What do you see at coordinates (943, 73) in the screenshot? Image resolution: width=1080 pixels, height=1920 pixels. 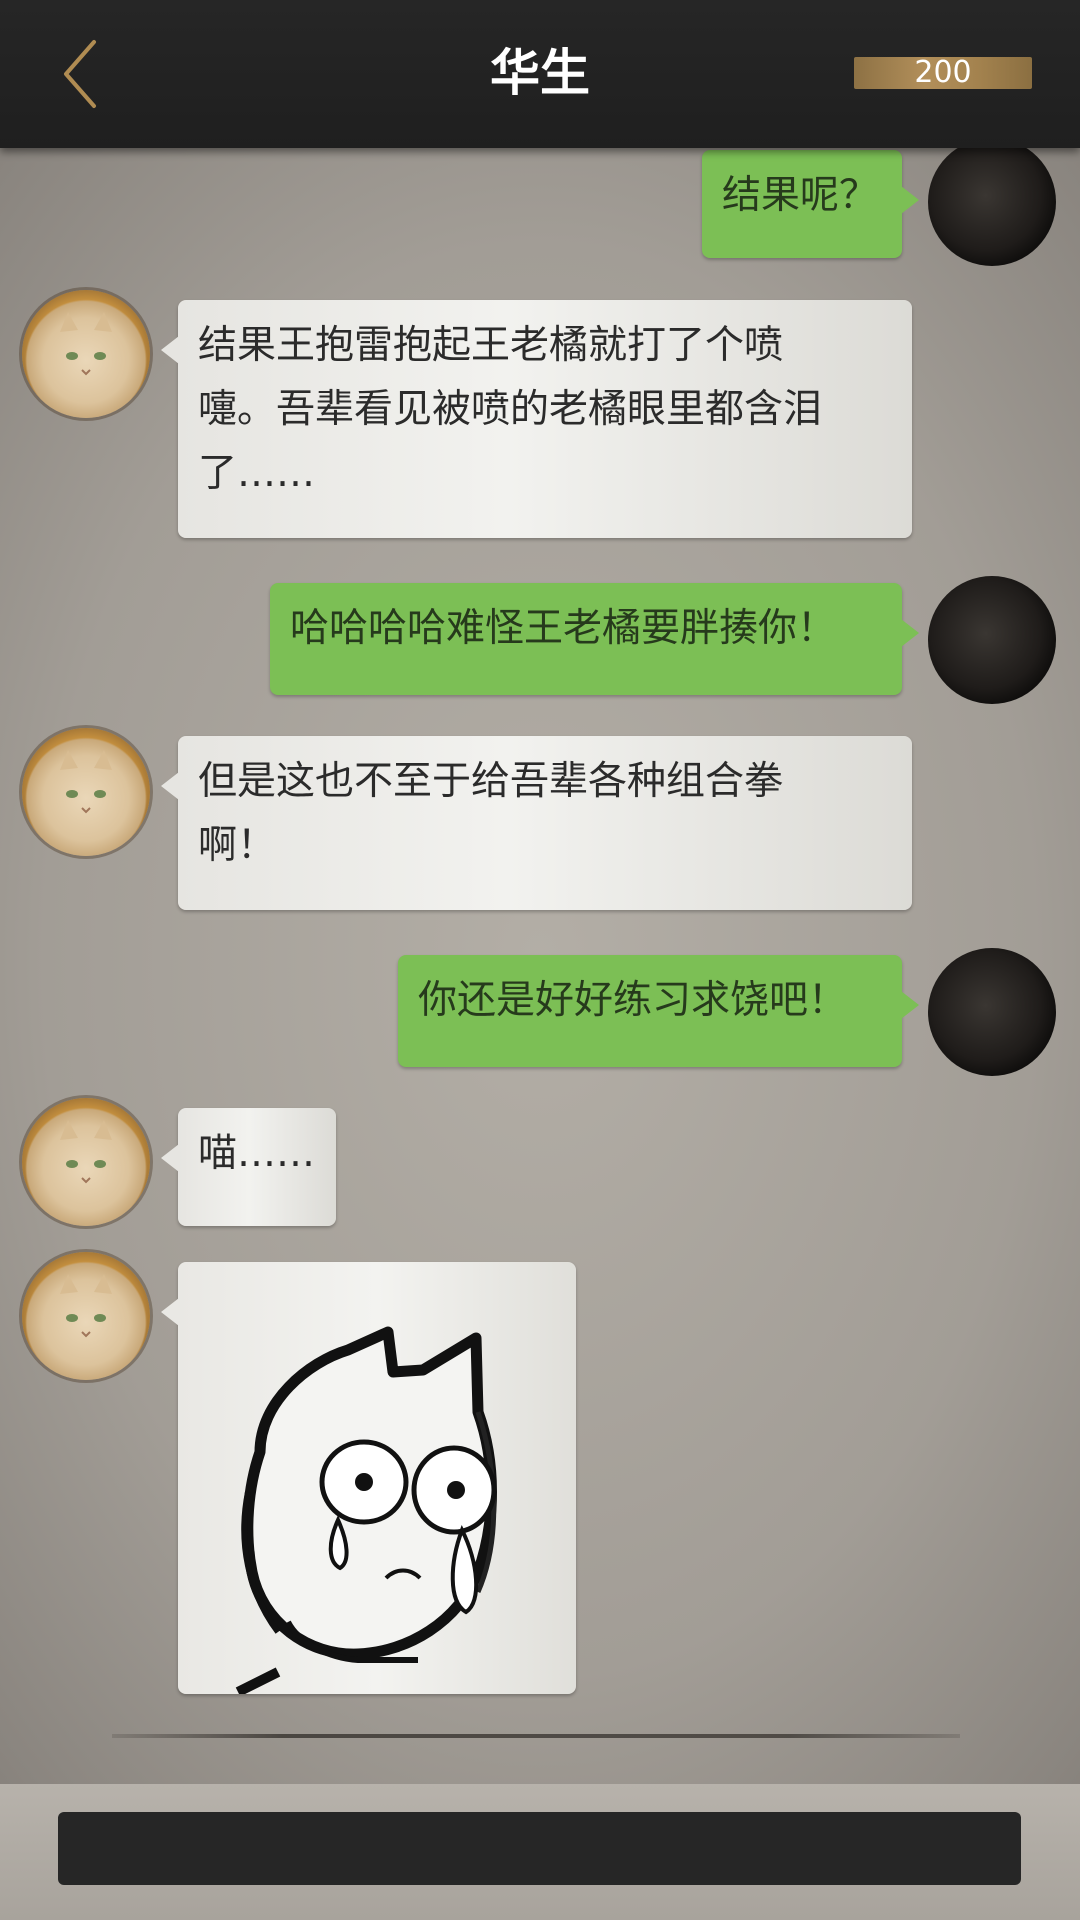 I see `coin-counter: 200` at bounding box center [943, 73].